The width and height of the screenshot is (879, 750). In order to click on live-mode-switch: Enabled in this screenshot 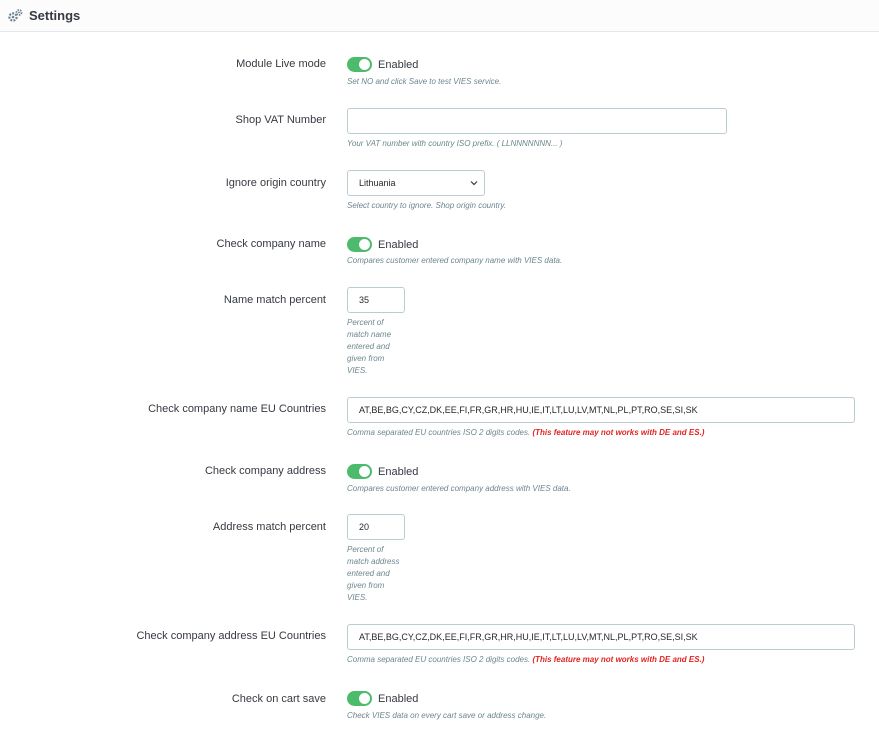, I will do `click(382, 64)`.